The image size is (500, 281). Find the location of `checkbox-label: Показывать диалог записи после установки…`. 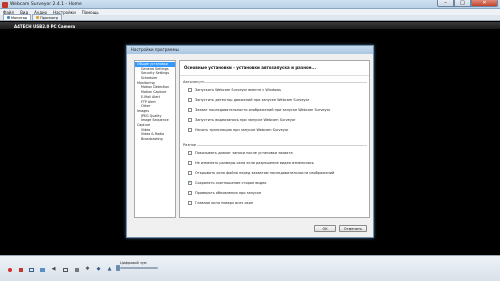

checkbox-label: Показывать диалог записи после установки… is located at coordinates (244, 153).